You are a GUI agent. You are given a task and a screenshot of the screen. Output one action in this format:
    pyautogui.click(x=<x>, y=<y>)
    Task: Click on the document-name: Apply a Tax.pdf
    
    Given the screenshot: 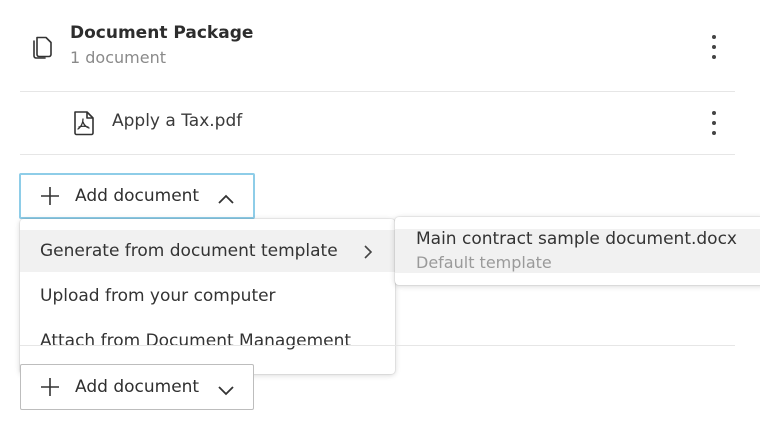 What is the action you would take?
    pyautogui.click(x=177, y=121)
    